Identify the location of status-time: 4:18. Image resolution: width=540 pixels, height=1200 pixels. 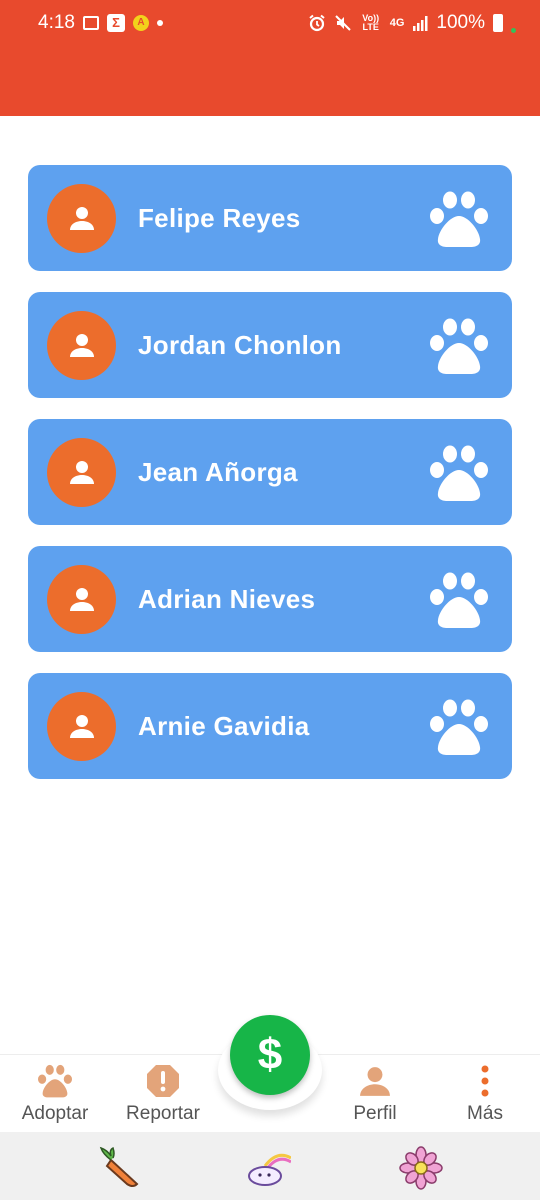
(56, 22).